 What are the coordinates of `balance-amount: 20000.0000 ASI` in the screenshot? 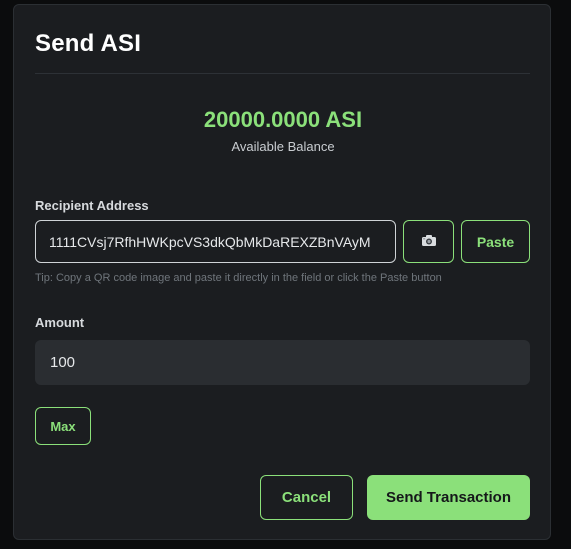 It's located at (283, 119).